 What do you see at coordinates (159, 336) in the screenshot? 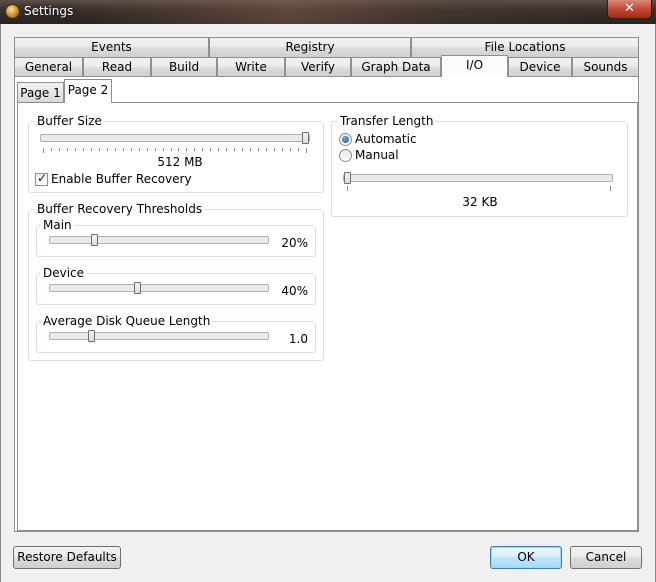
I see `queue-threshold-slider-track` at bounding box center [159, 336].